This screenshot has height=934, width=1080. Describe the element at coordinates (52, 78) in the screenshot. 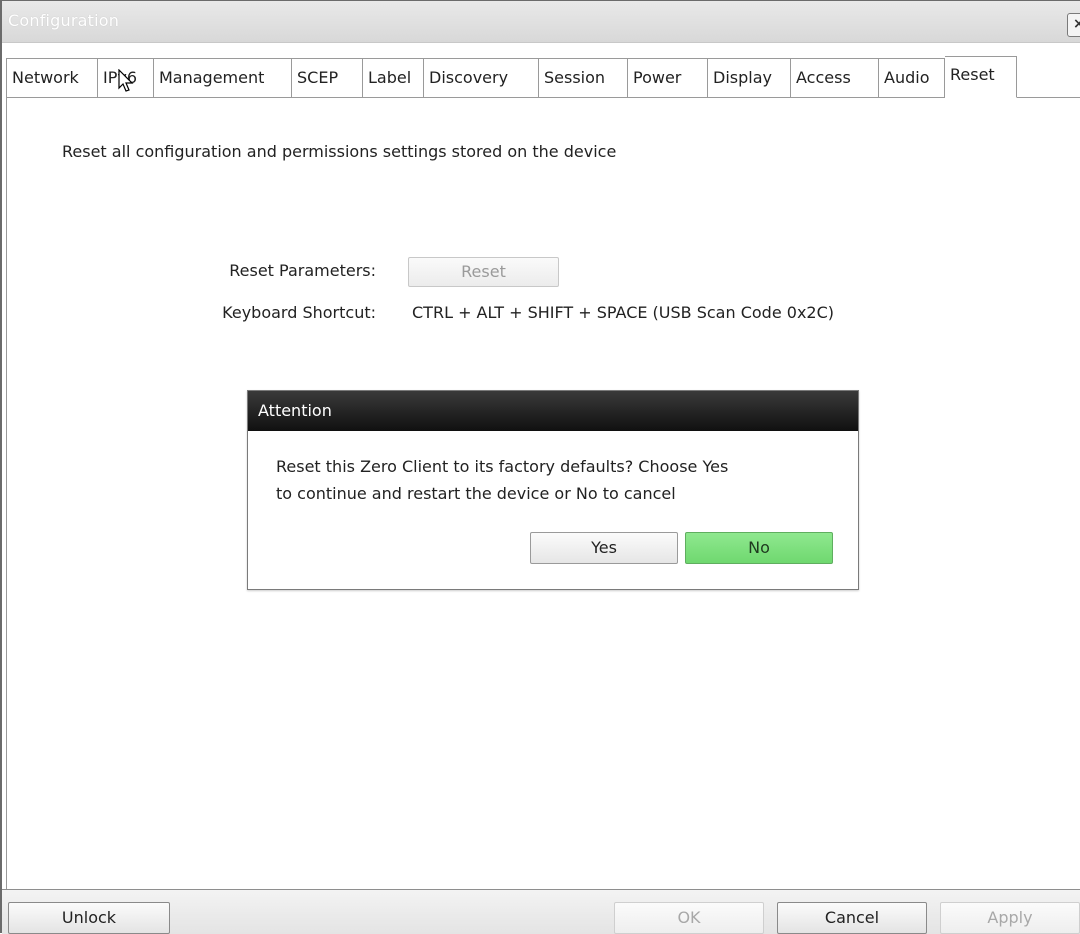

I see `tab-network: Network` at that location.